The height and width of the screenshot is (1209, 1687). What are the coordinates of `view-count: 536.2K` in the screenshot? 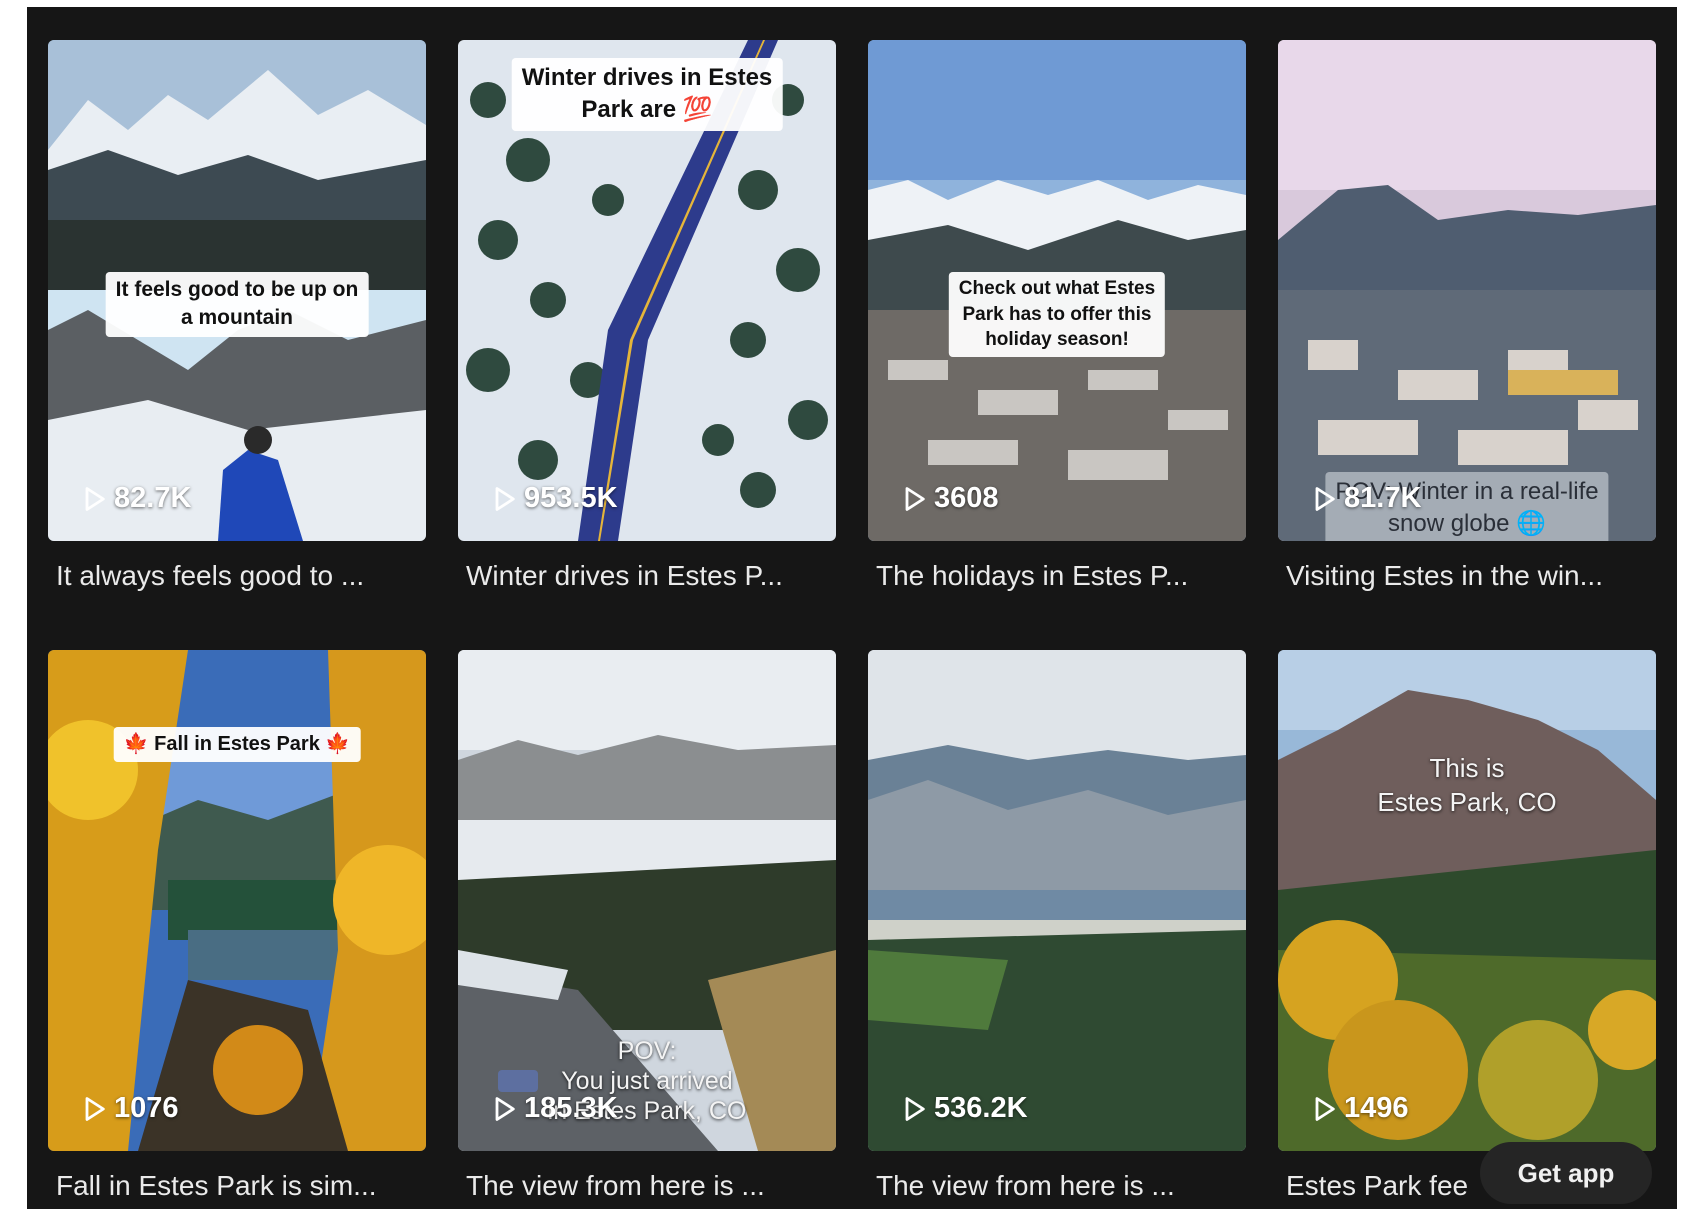 It's located at (964, 1108).